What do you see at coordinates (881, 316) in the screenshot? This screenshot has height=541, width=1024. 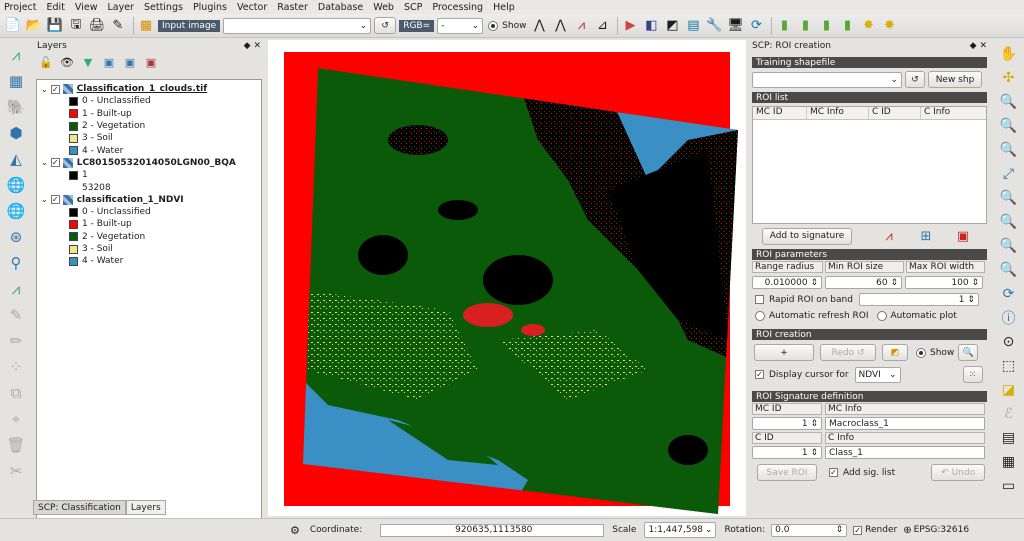 I see `auto-plot-toggle` at bounding box center [881, 316].